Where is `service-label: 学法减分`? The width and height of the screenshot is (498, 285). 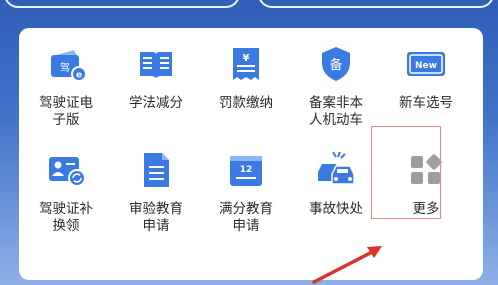
service-label: 学法减分 is located at coordinates (156, 102).